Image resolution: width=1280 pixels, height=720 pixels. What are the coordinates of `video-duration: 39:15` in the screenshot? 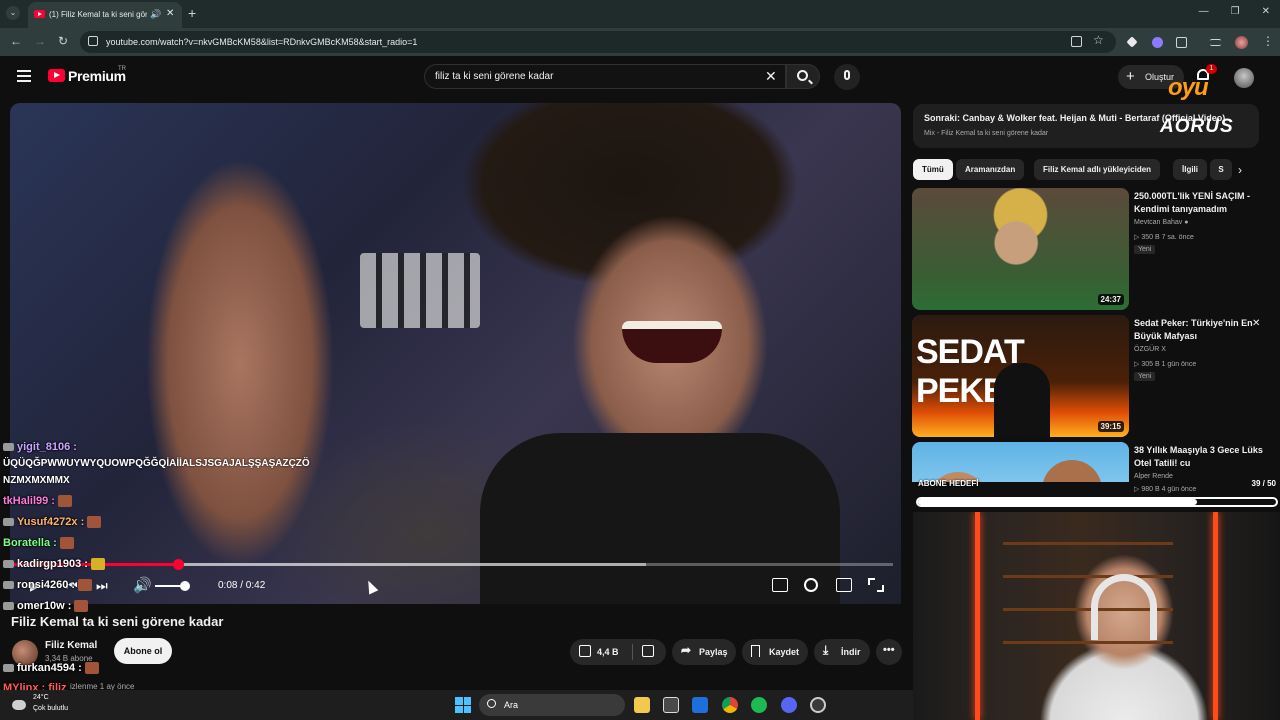 It's located at (1110, 426).